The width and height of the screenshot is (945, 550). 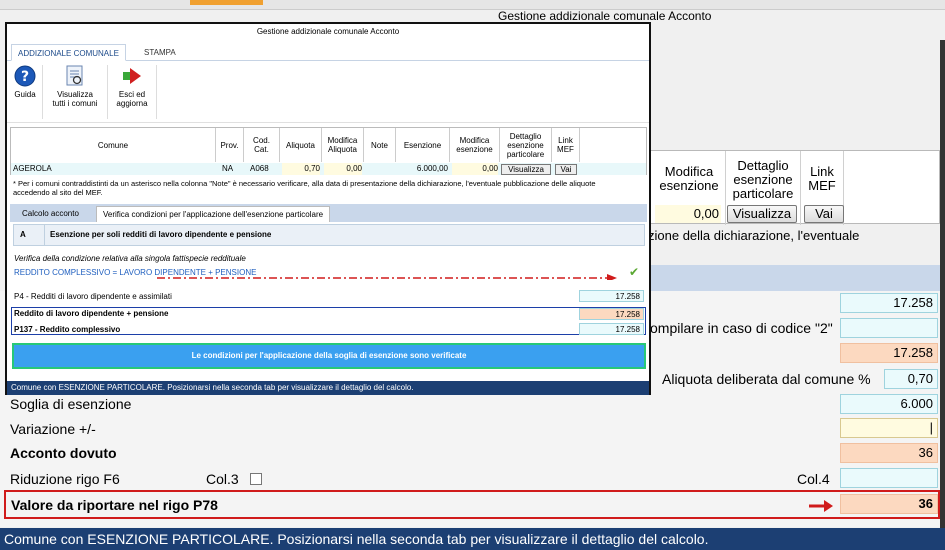 What do you see at coordinates (813, 479) in the screenshot?
I see `bg-label-col4: Col.4` at bounding box center [813, 479].